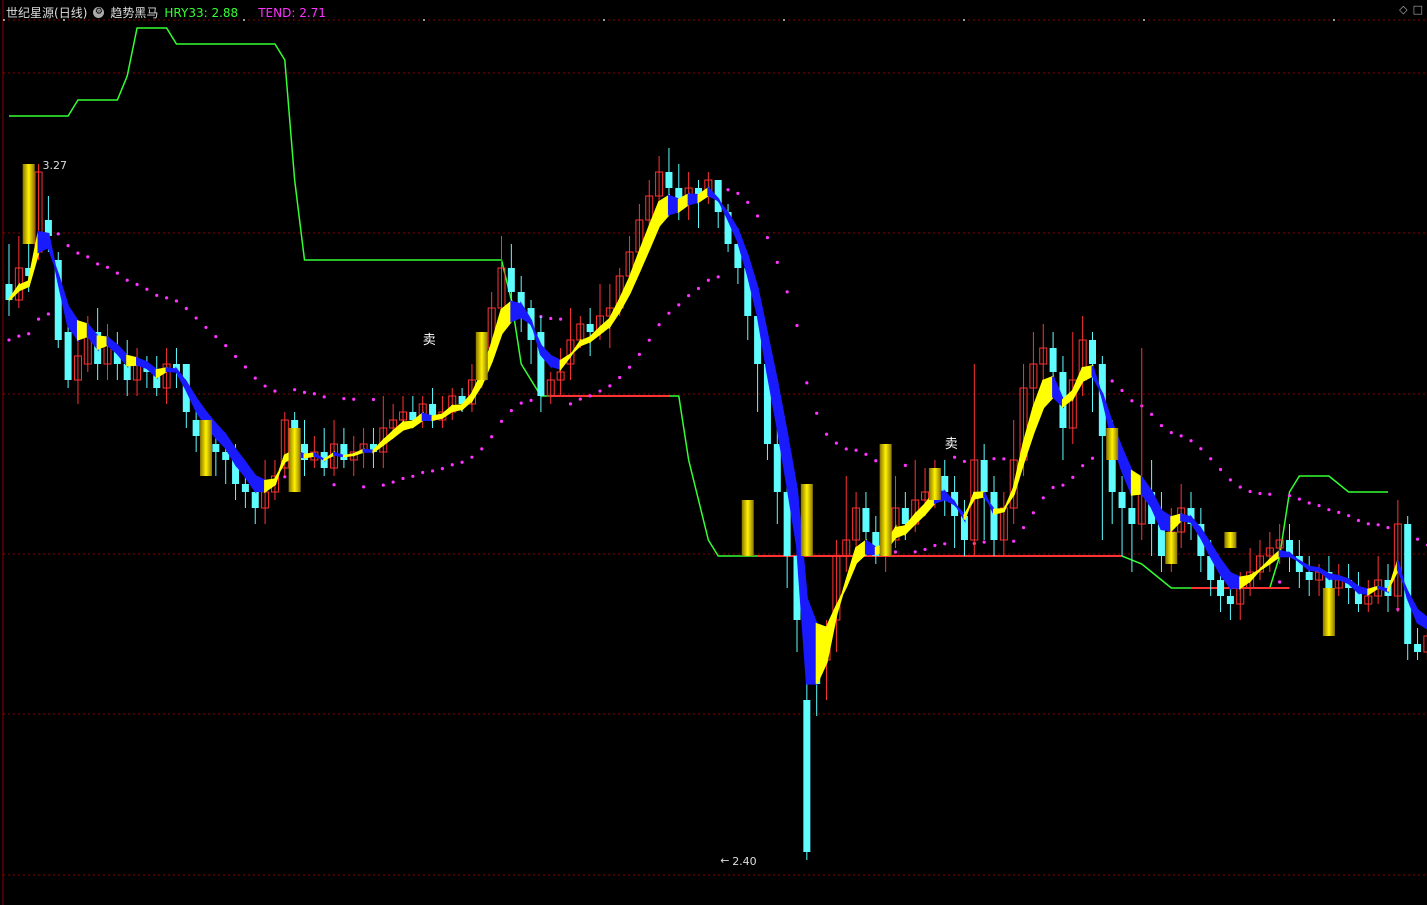 This screenshot has width=1427, height=905. I want to click on diamond-icon: ◇, so click(1403, 9).